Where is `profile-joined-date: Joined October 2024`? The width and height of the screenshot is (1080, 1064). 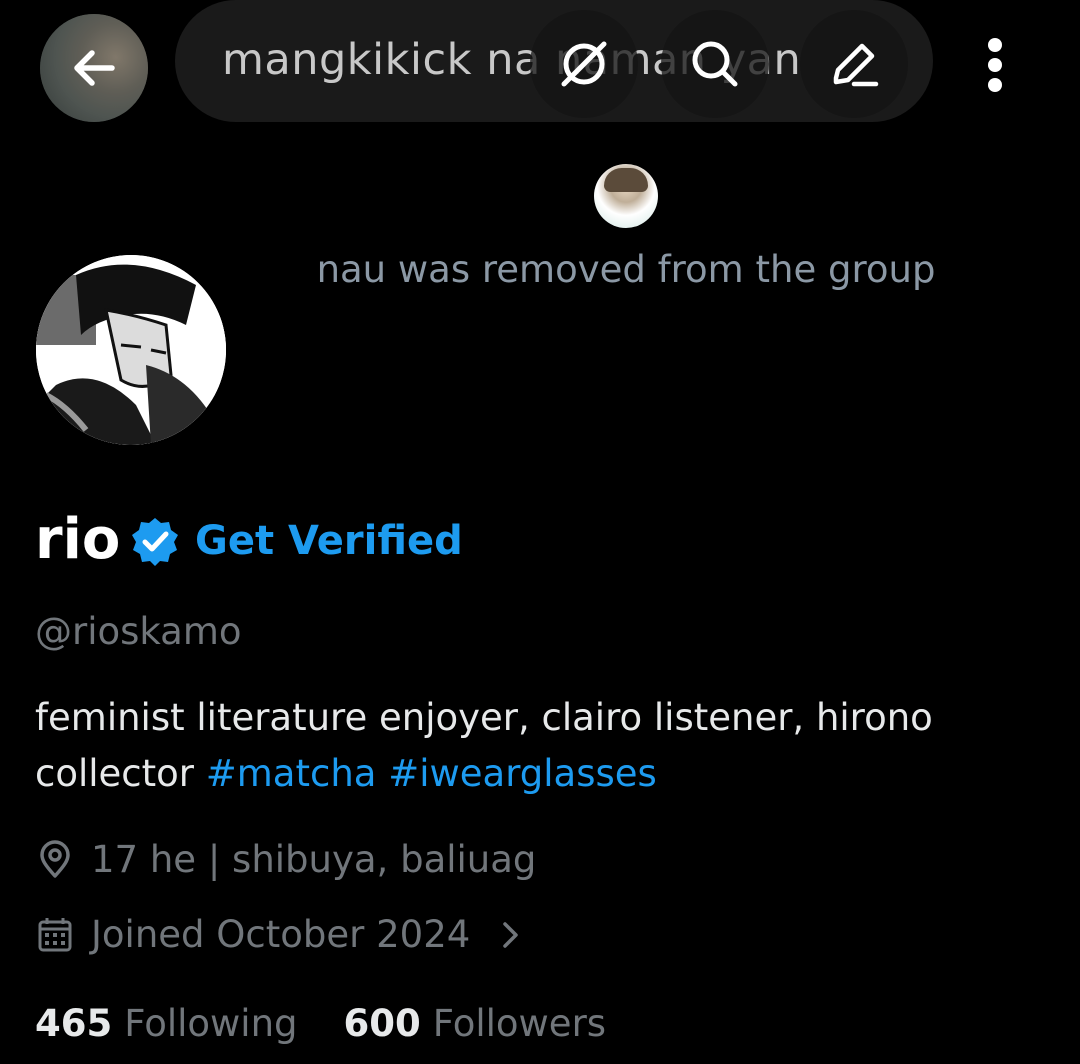 profile-joined-date: Joined October 2024 is located at coordinates (281, 934).